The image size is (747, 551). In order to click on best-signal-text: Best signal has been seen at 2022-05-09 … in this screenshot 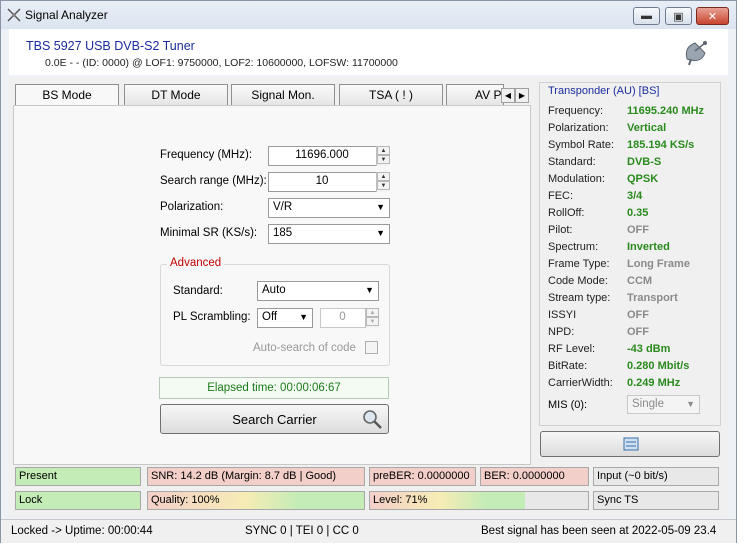, I will do `click(599, 531)`.